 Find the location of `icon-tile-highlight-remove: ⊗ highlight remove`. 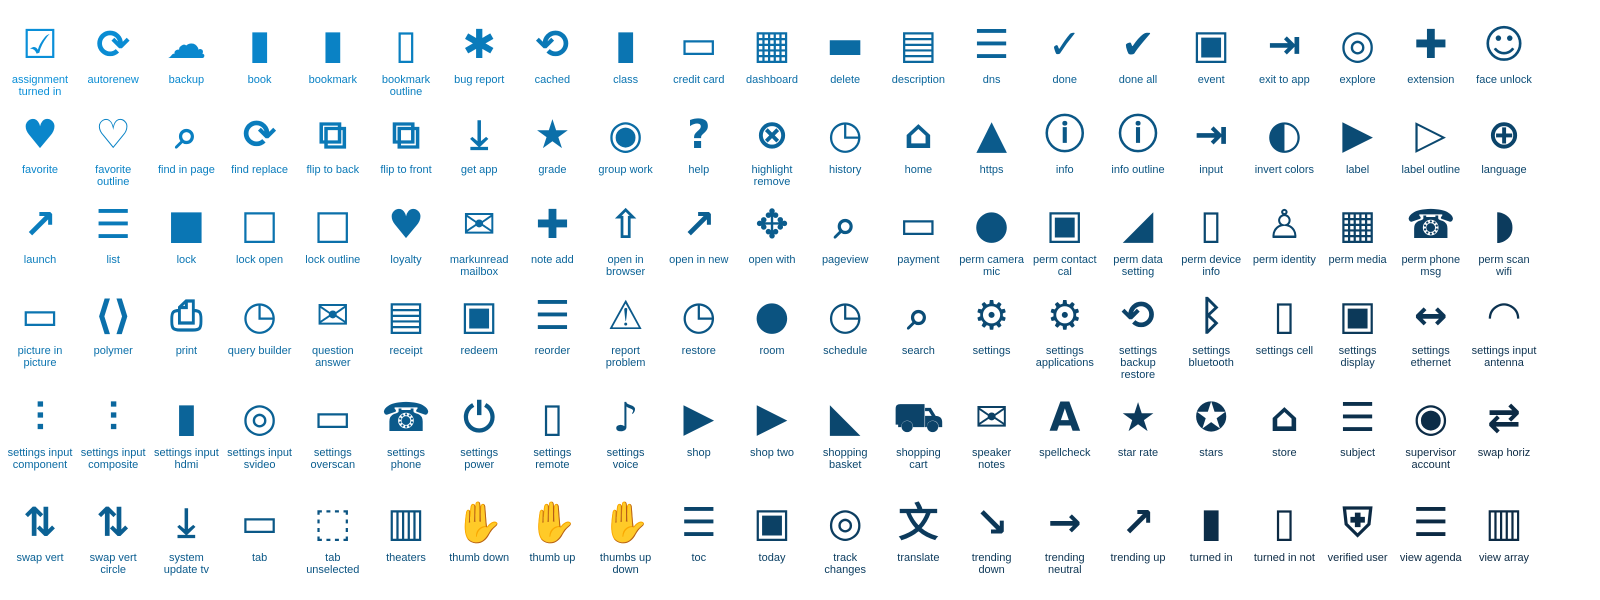

icon-tile-highlight-remove: ⊗ highlight remove is located at coordinates (772, 150).